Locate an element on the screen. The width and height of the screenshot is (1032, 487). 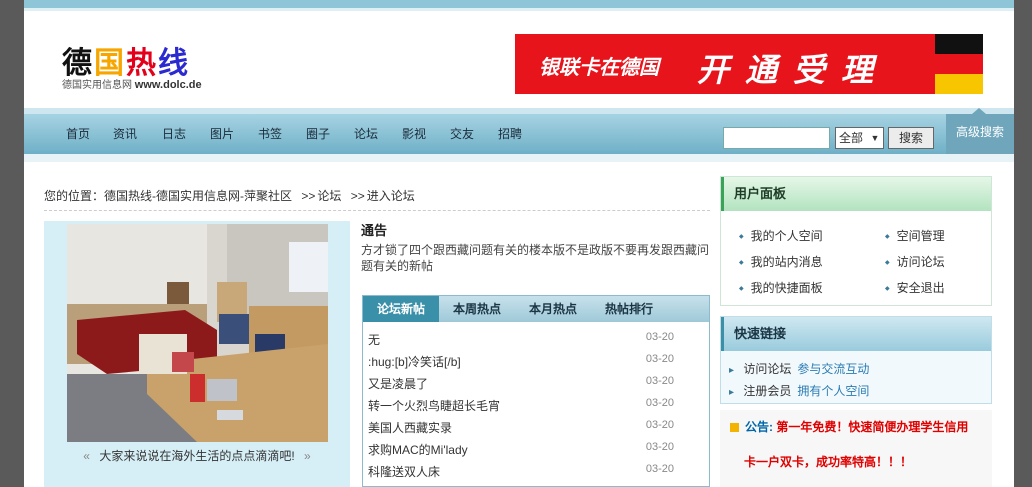
search-button: 搜索 is located at coordinates (911, 138).